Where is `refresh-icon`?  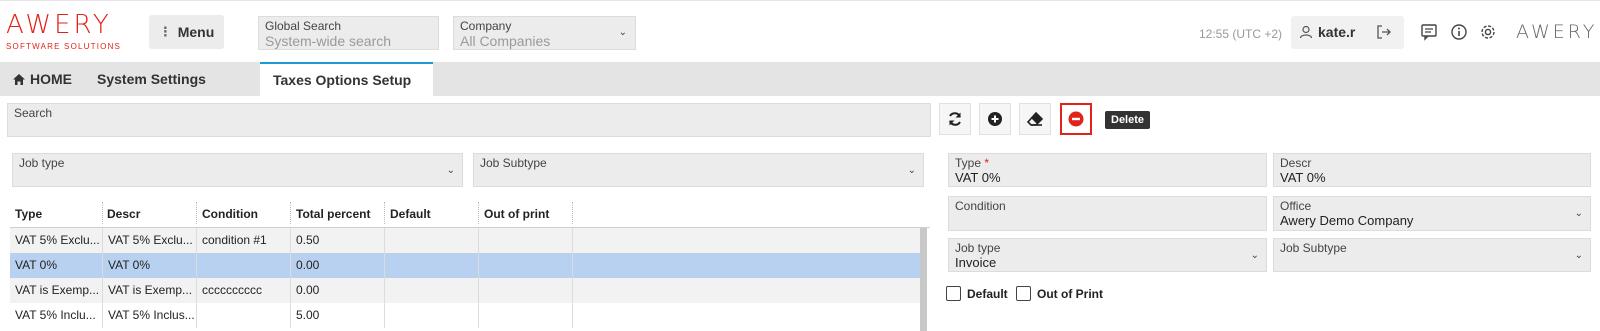 refresh-icon is located at coordinates (955, 119).